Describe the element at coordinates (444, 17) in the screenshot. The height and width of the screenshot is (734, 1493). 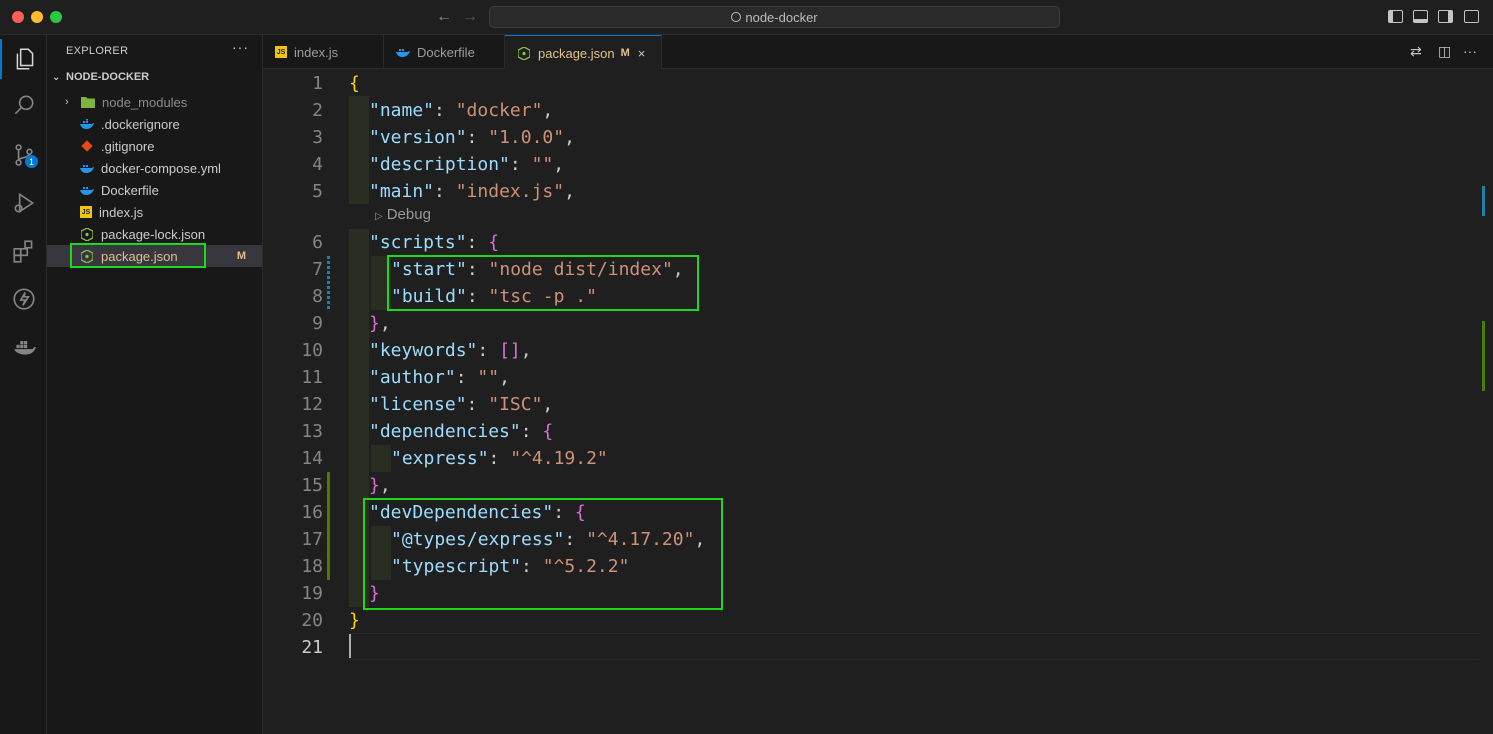
I see `arrow-left-icon: ←` at that location.